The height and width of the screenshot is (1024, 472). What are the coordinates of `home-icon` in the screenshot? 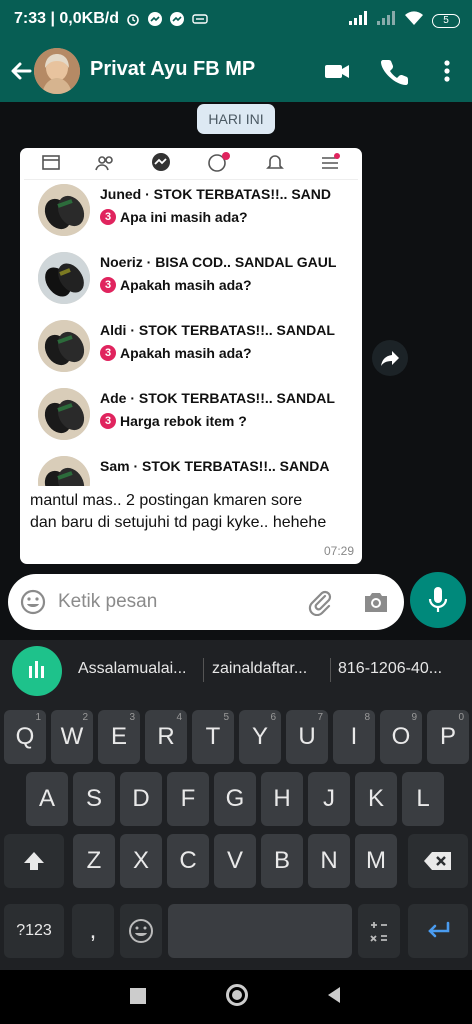 It's located at (237, 995).